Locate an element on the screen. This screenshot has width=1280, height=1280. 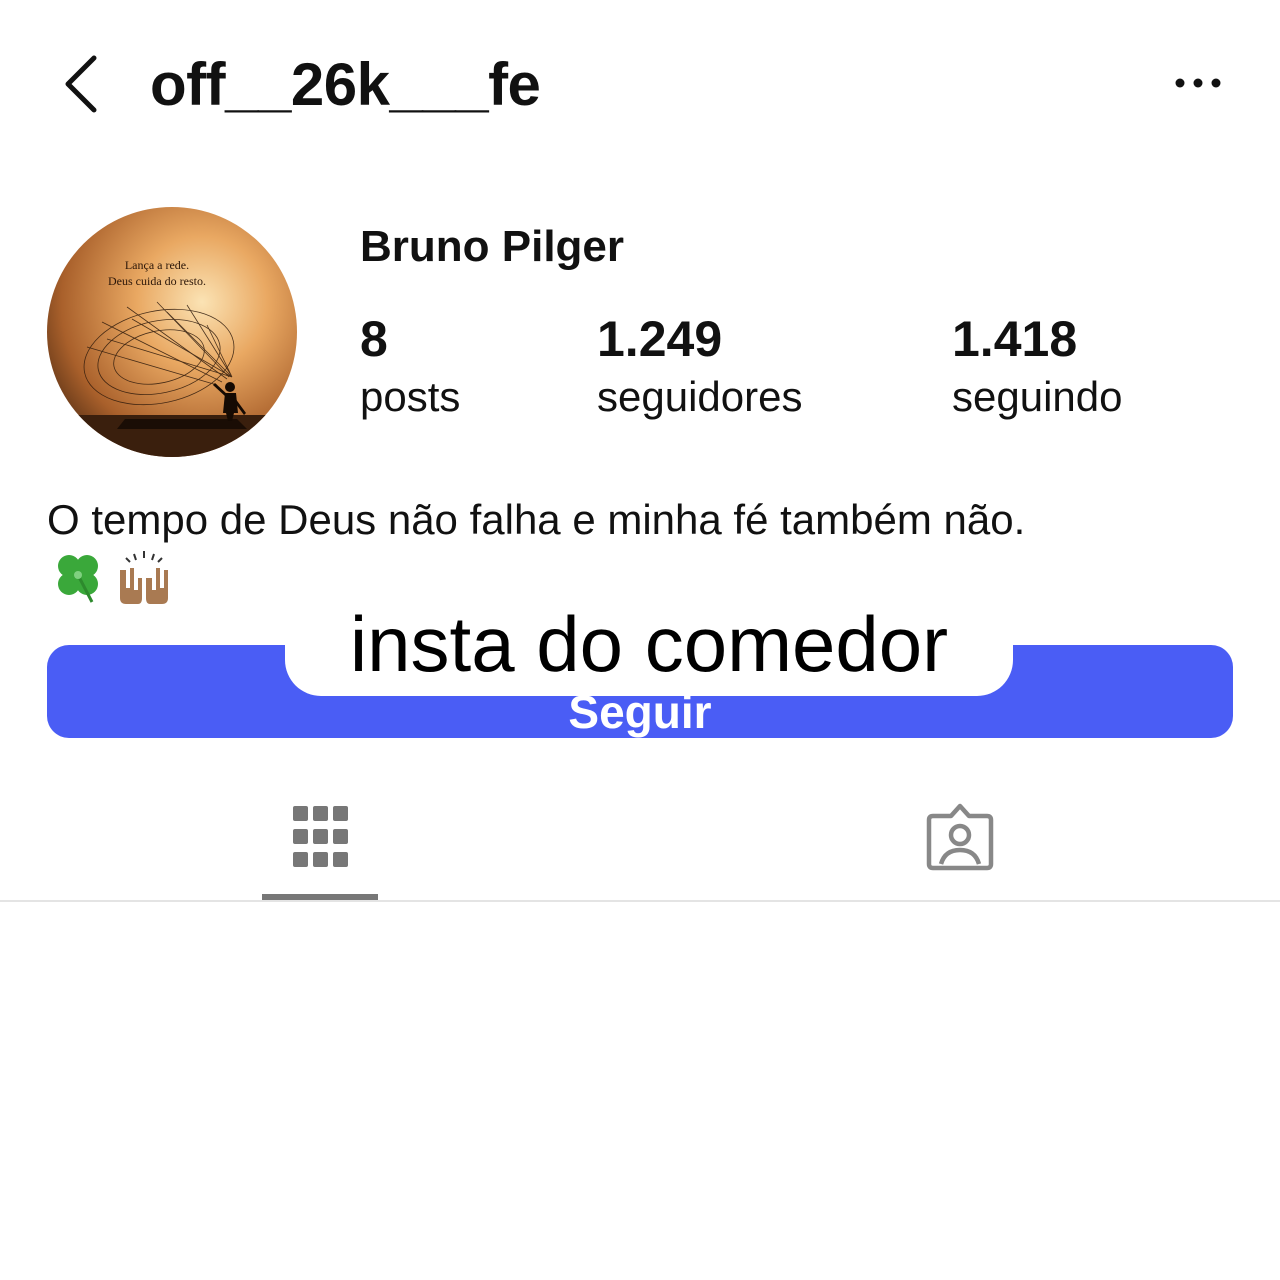
display-name: Bruno Pilger is located at coordinates (492, 246).